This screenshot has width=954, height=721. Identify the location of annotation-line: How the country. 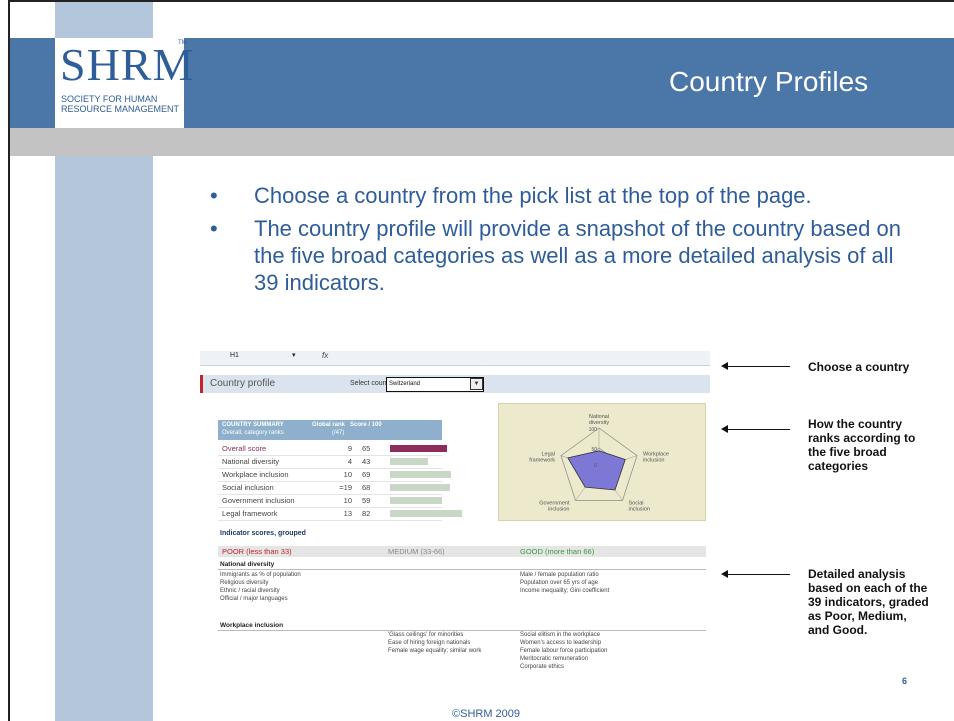
(855, 424).